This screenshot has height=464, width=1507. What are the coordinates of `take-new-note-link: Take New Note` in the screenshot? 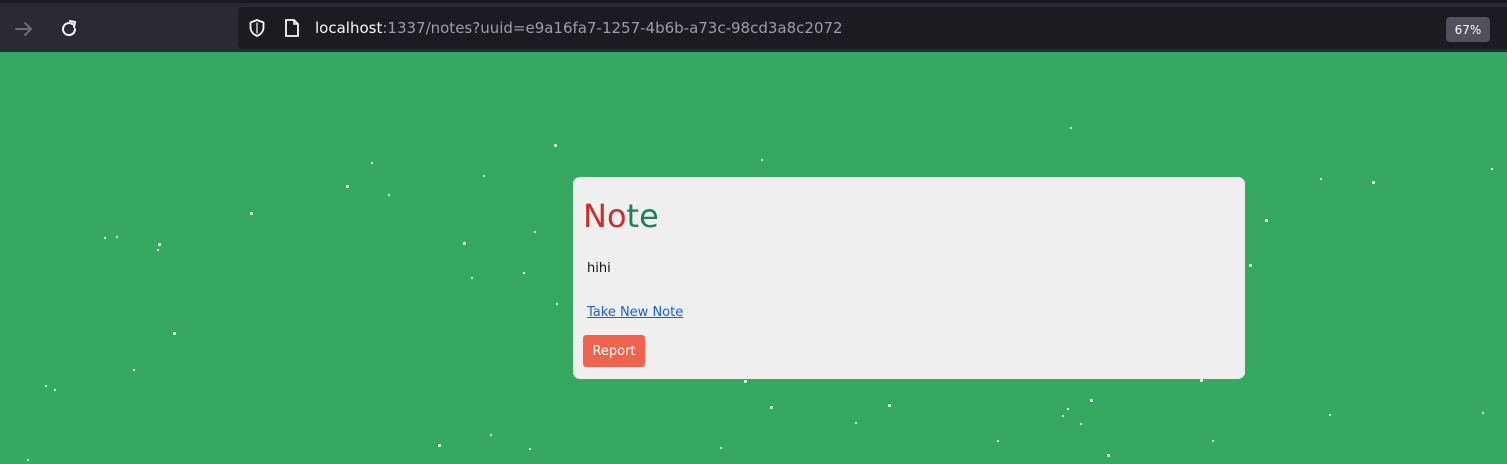 It's located at (635, 312).